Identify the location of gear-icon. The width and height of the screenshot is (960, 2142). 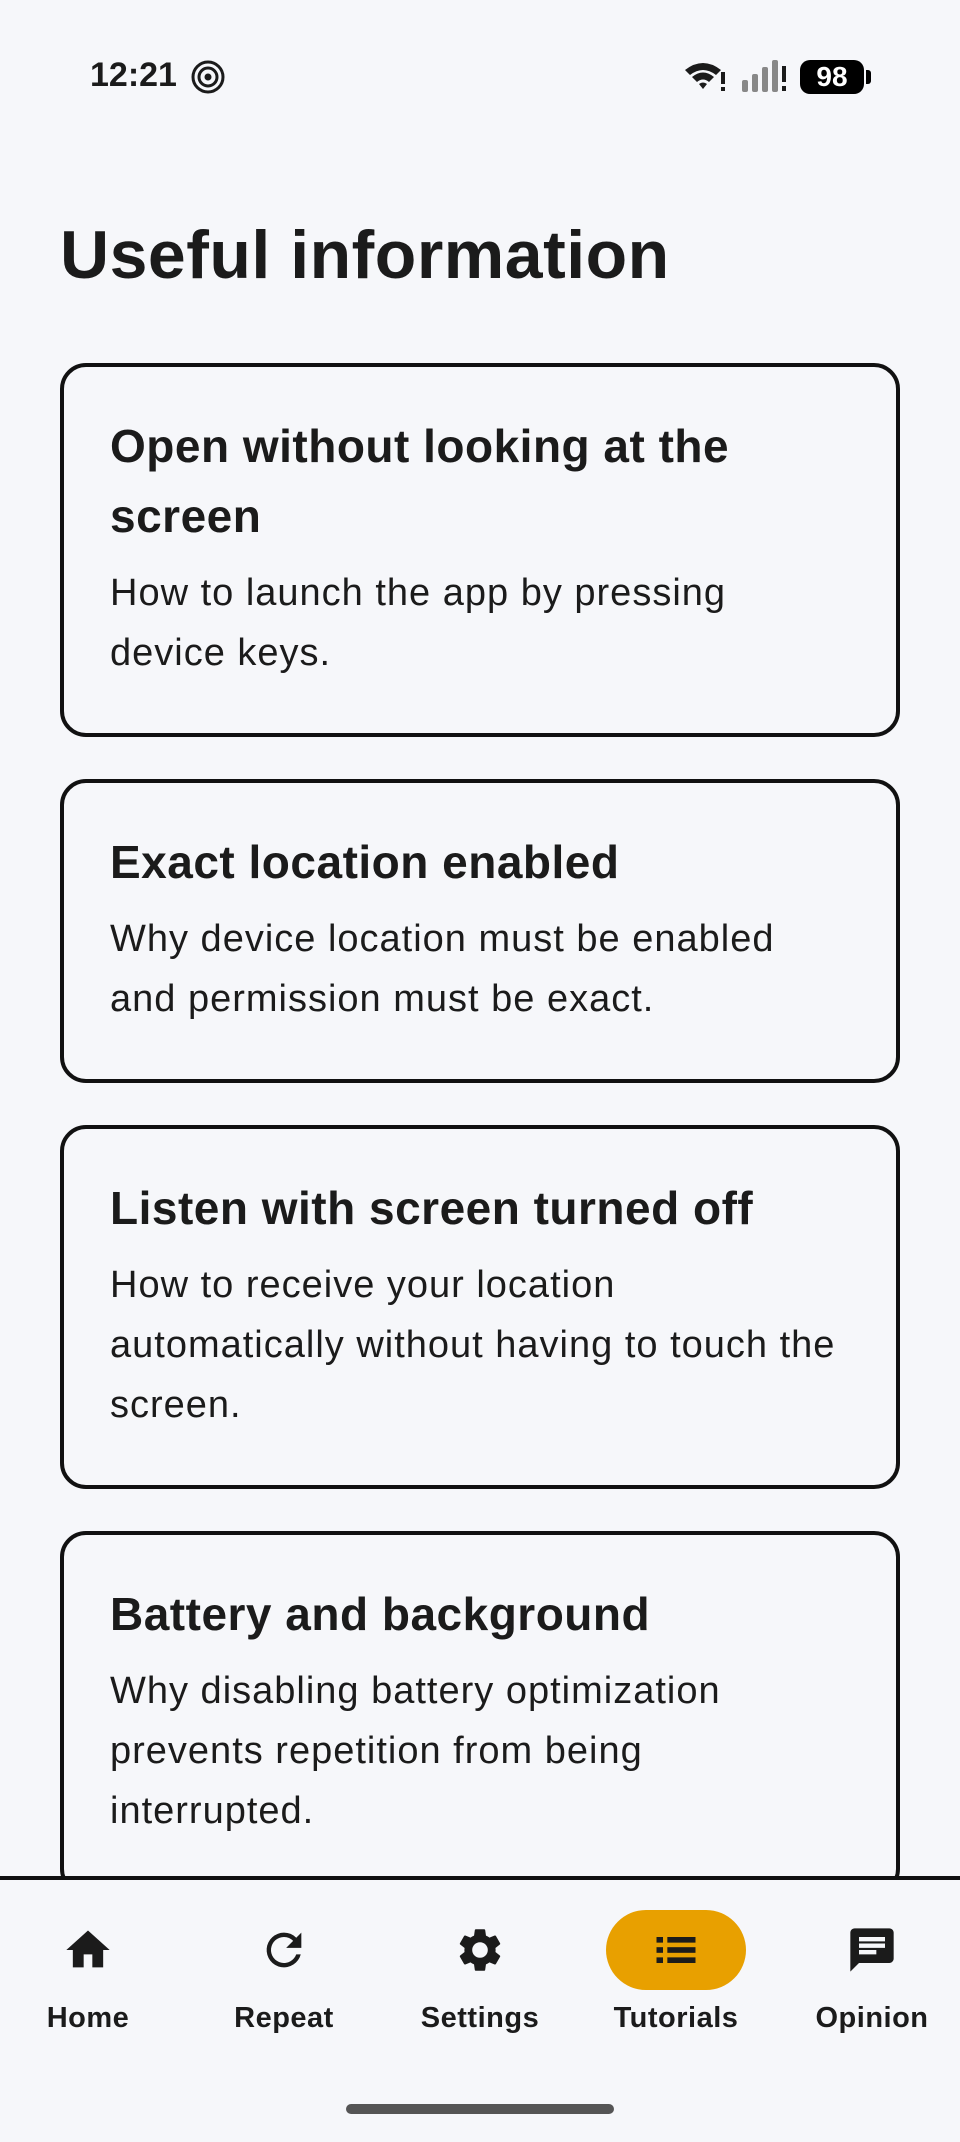
(480, 1950).